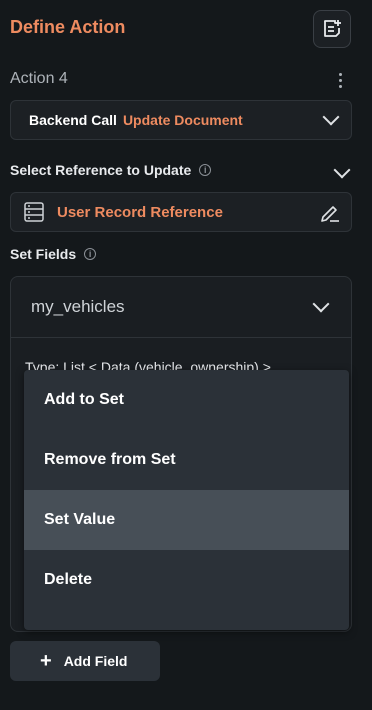  What do you see at coordinates (140, 212) in the screenshot?
I see `reference-value: User Record Reference` at bounding box center [140, 212].